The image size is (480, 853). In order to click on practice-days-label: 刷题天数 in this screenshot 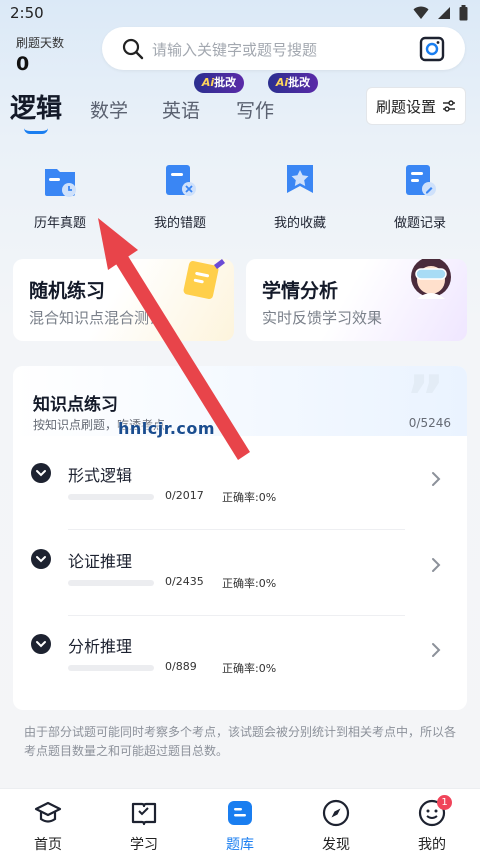, I will do `click(40, 43)`.